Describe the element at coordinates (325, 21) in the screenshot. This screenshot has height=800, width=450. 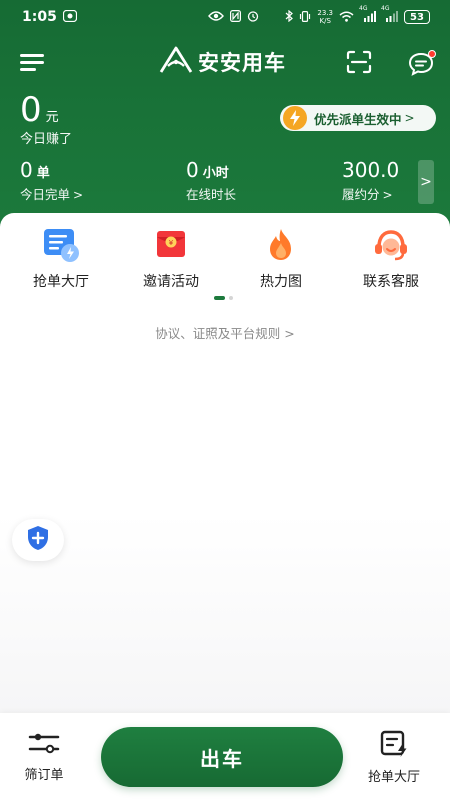
I see `speed-unit: K/S` at that location.